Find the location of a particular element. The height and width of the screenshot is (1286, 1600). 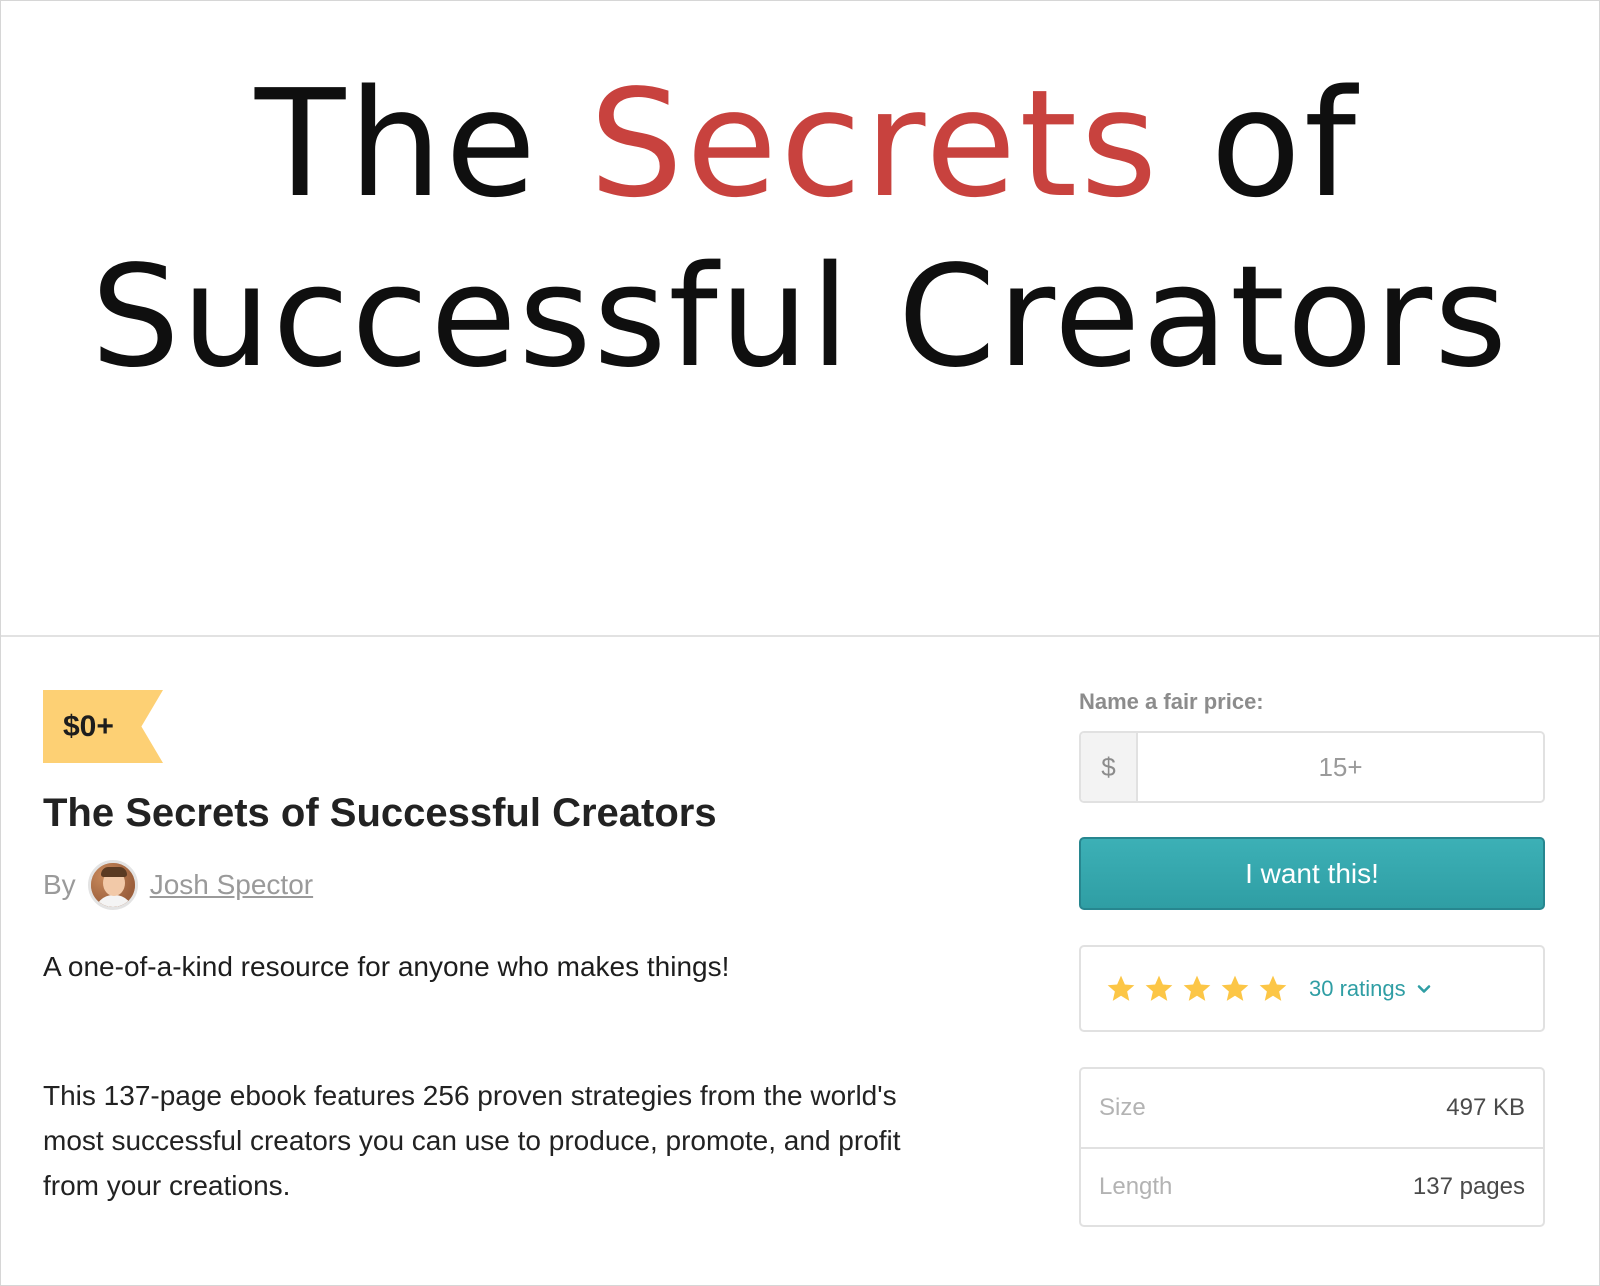

product-details-table: Size 497 KB Length 137 pages is located at coordinates (1312, 1147).